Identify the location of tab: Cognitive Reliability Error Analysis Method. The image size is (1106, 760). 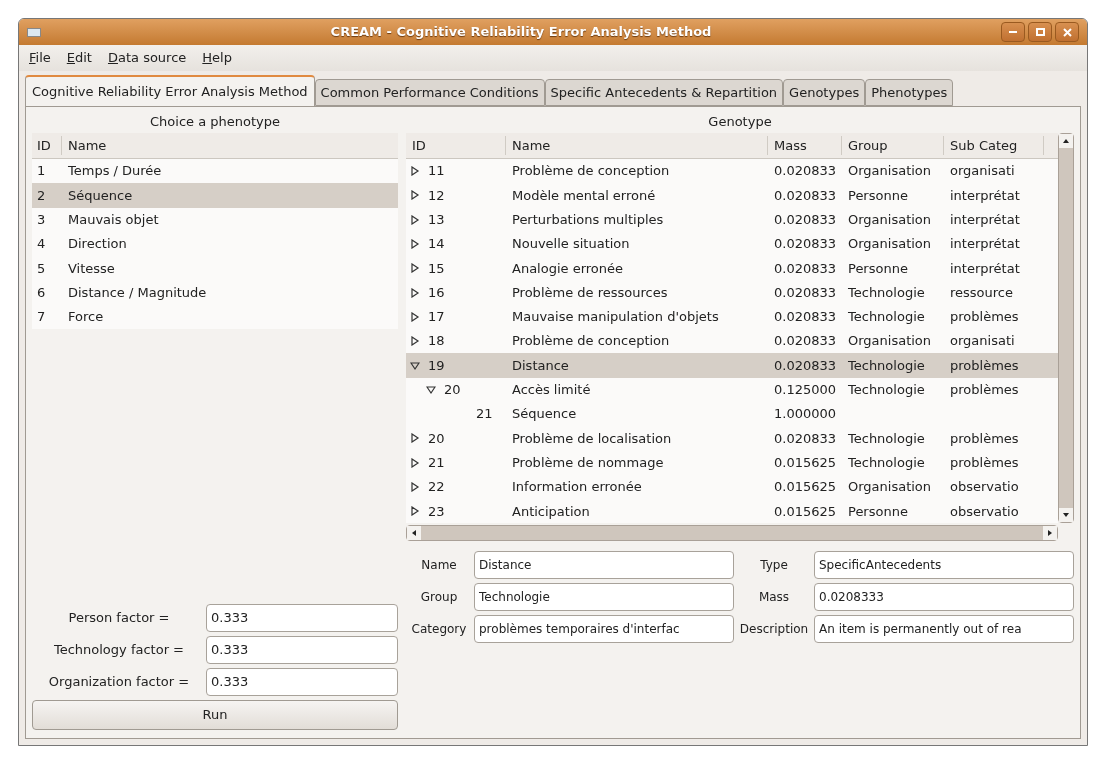
(170, 90).